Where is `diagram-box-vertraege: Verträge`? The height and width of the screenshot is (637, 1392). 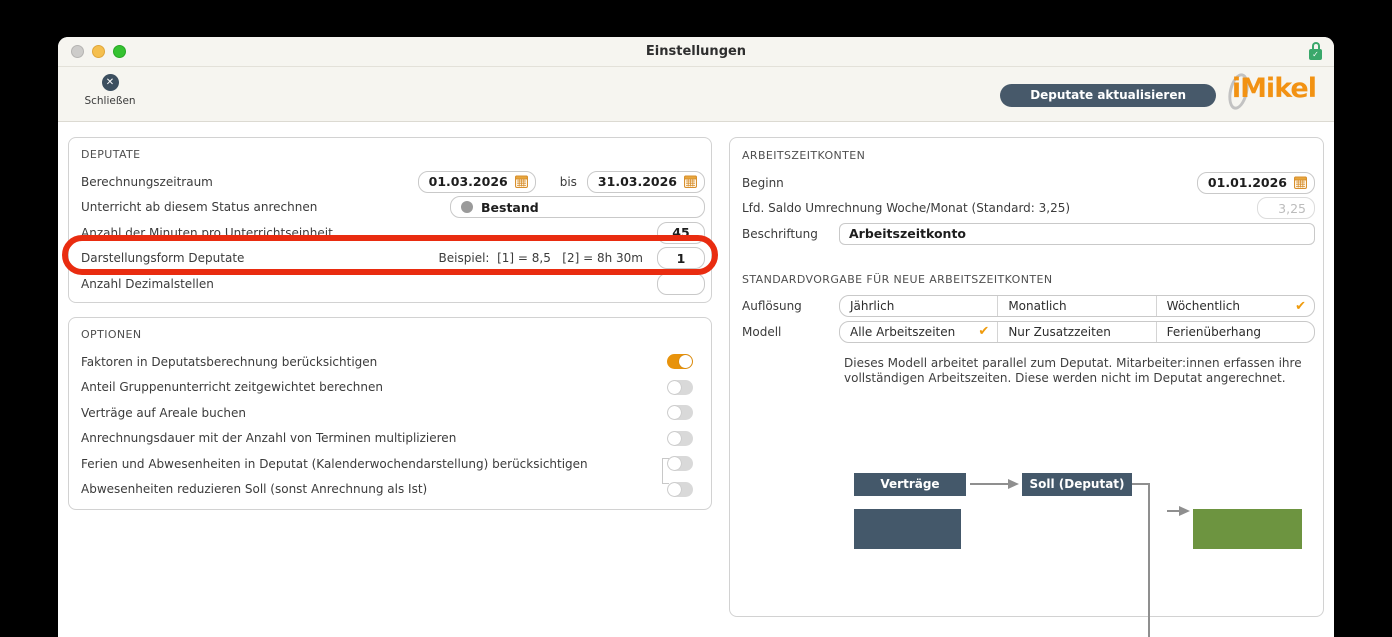
diagram-box-vertraege: Verträge is located at coordinates (910, 484).